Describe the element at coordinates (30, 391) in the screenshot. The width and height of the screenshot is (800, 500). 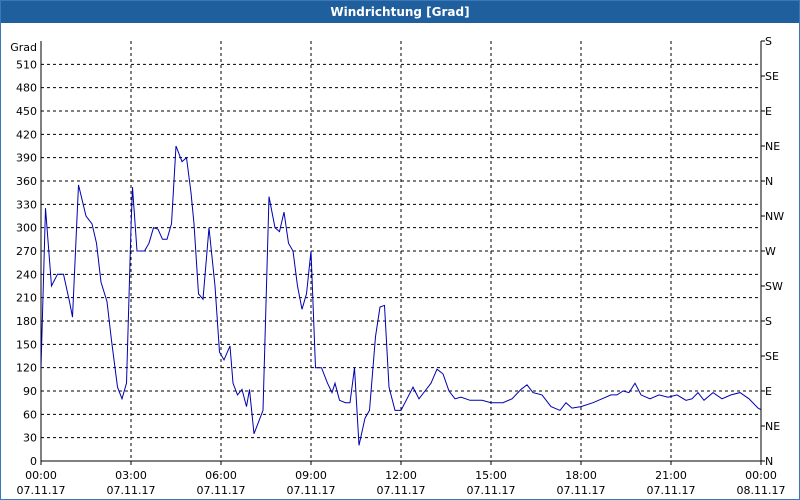
I see `y-tick-label: 90` at that location.